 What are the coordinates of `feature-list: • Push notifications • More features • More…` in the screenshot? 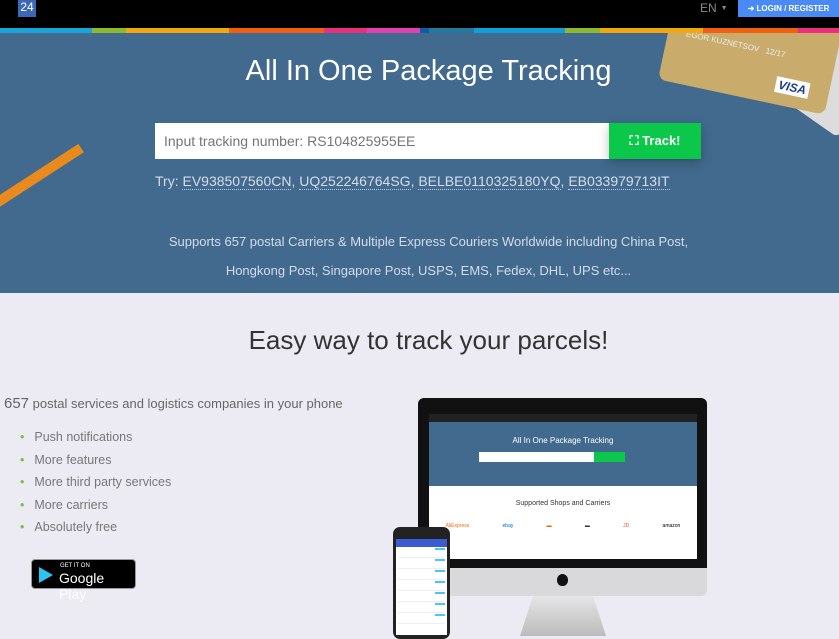 It's located at (95, 486).